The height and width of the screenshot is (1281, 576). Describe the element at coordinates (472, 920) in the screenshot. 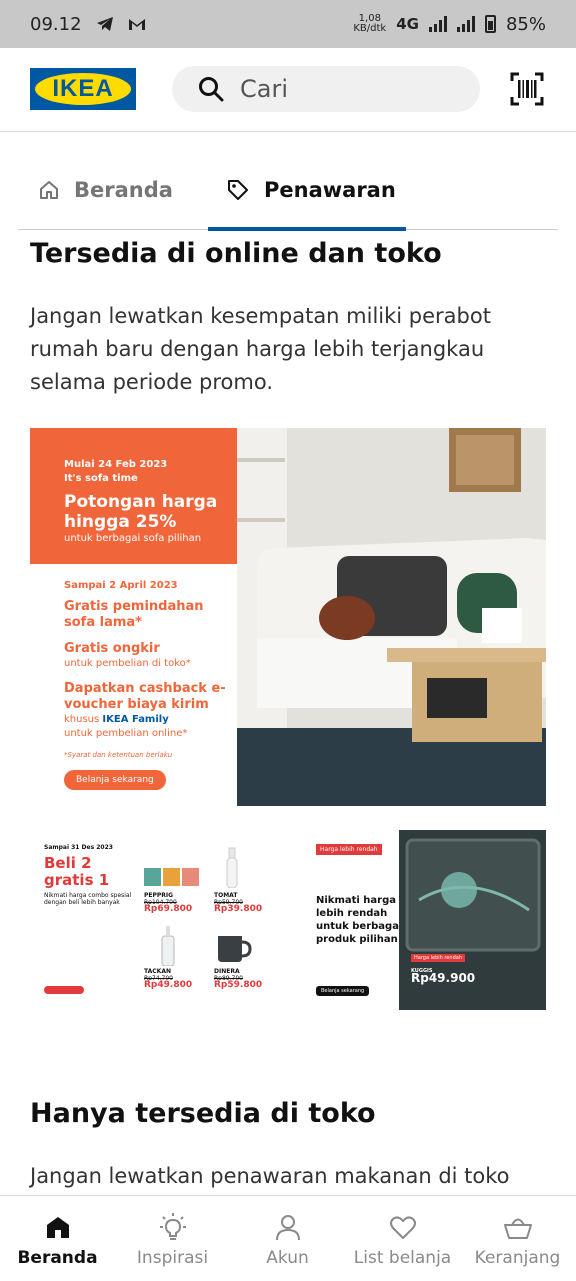

I see `card-kuggis: Harga lebih rendah KUGGIS Rp49.900` at that location.